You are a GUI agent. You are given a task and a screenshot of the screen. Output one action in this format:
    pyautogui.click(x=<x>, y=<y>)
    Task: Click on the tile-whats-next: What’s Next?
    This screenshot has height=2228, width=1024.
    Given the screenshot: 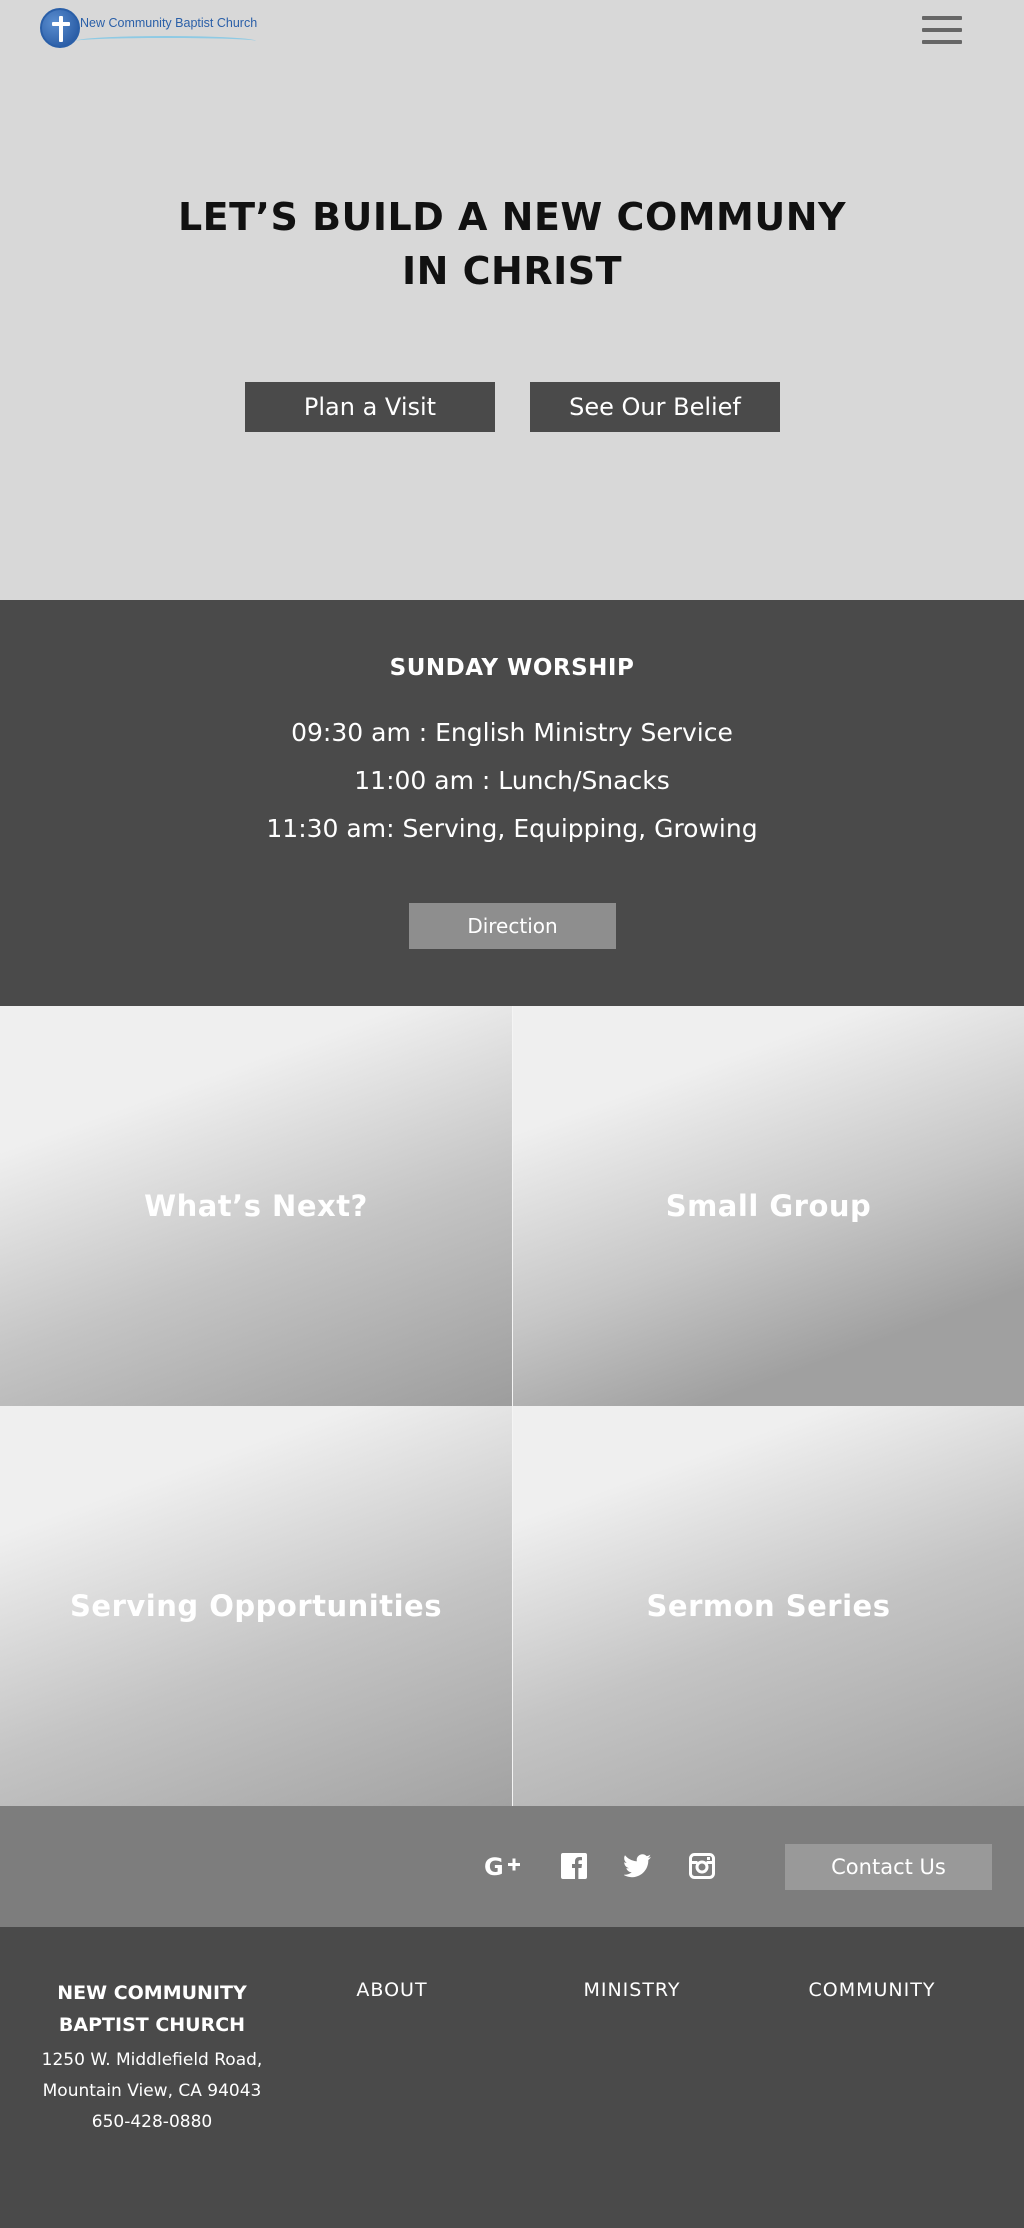 What is the action you would take?
    pyautogui.click(x=256, y=1206)
    